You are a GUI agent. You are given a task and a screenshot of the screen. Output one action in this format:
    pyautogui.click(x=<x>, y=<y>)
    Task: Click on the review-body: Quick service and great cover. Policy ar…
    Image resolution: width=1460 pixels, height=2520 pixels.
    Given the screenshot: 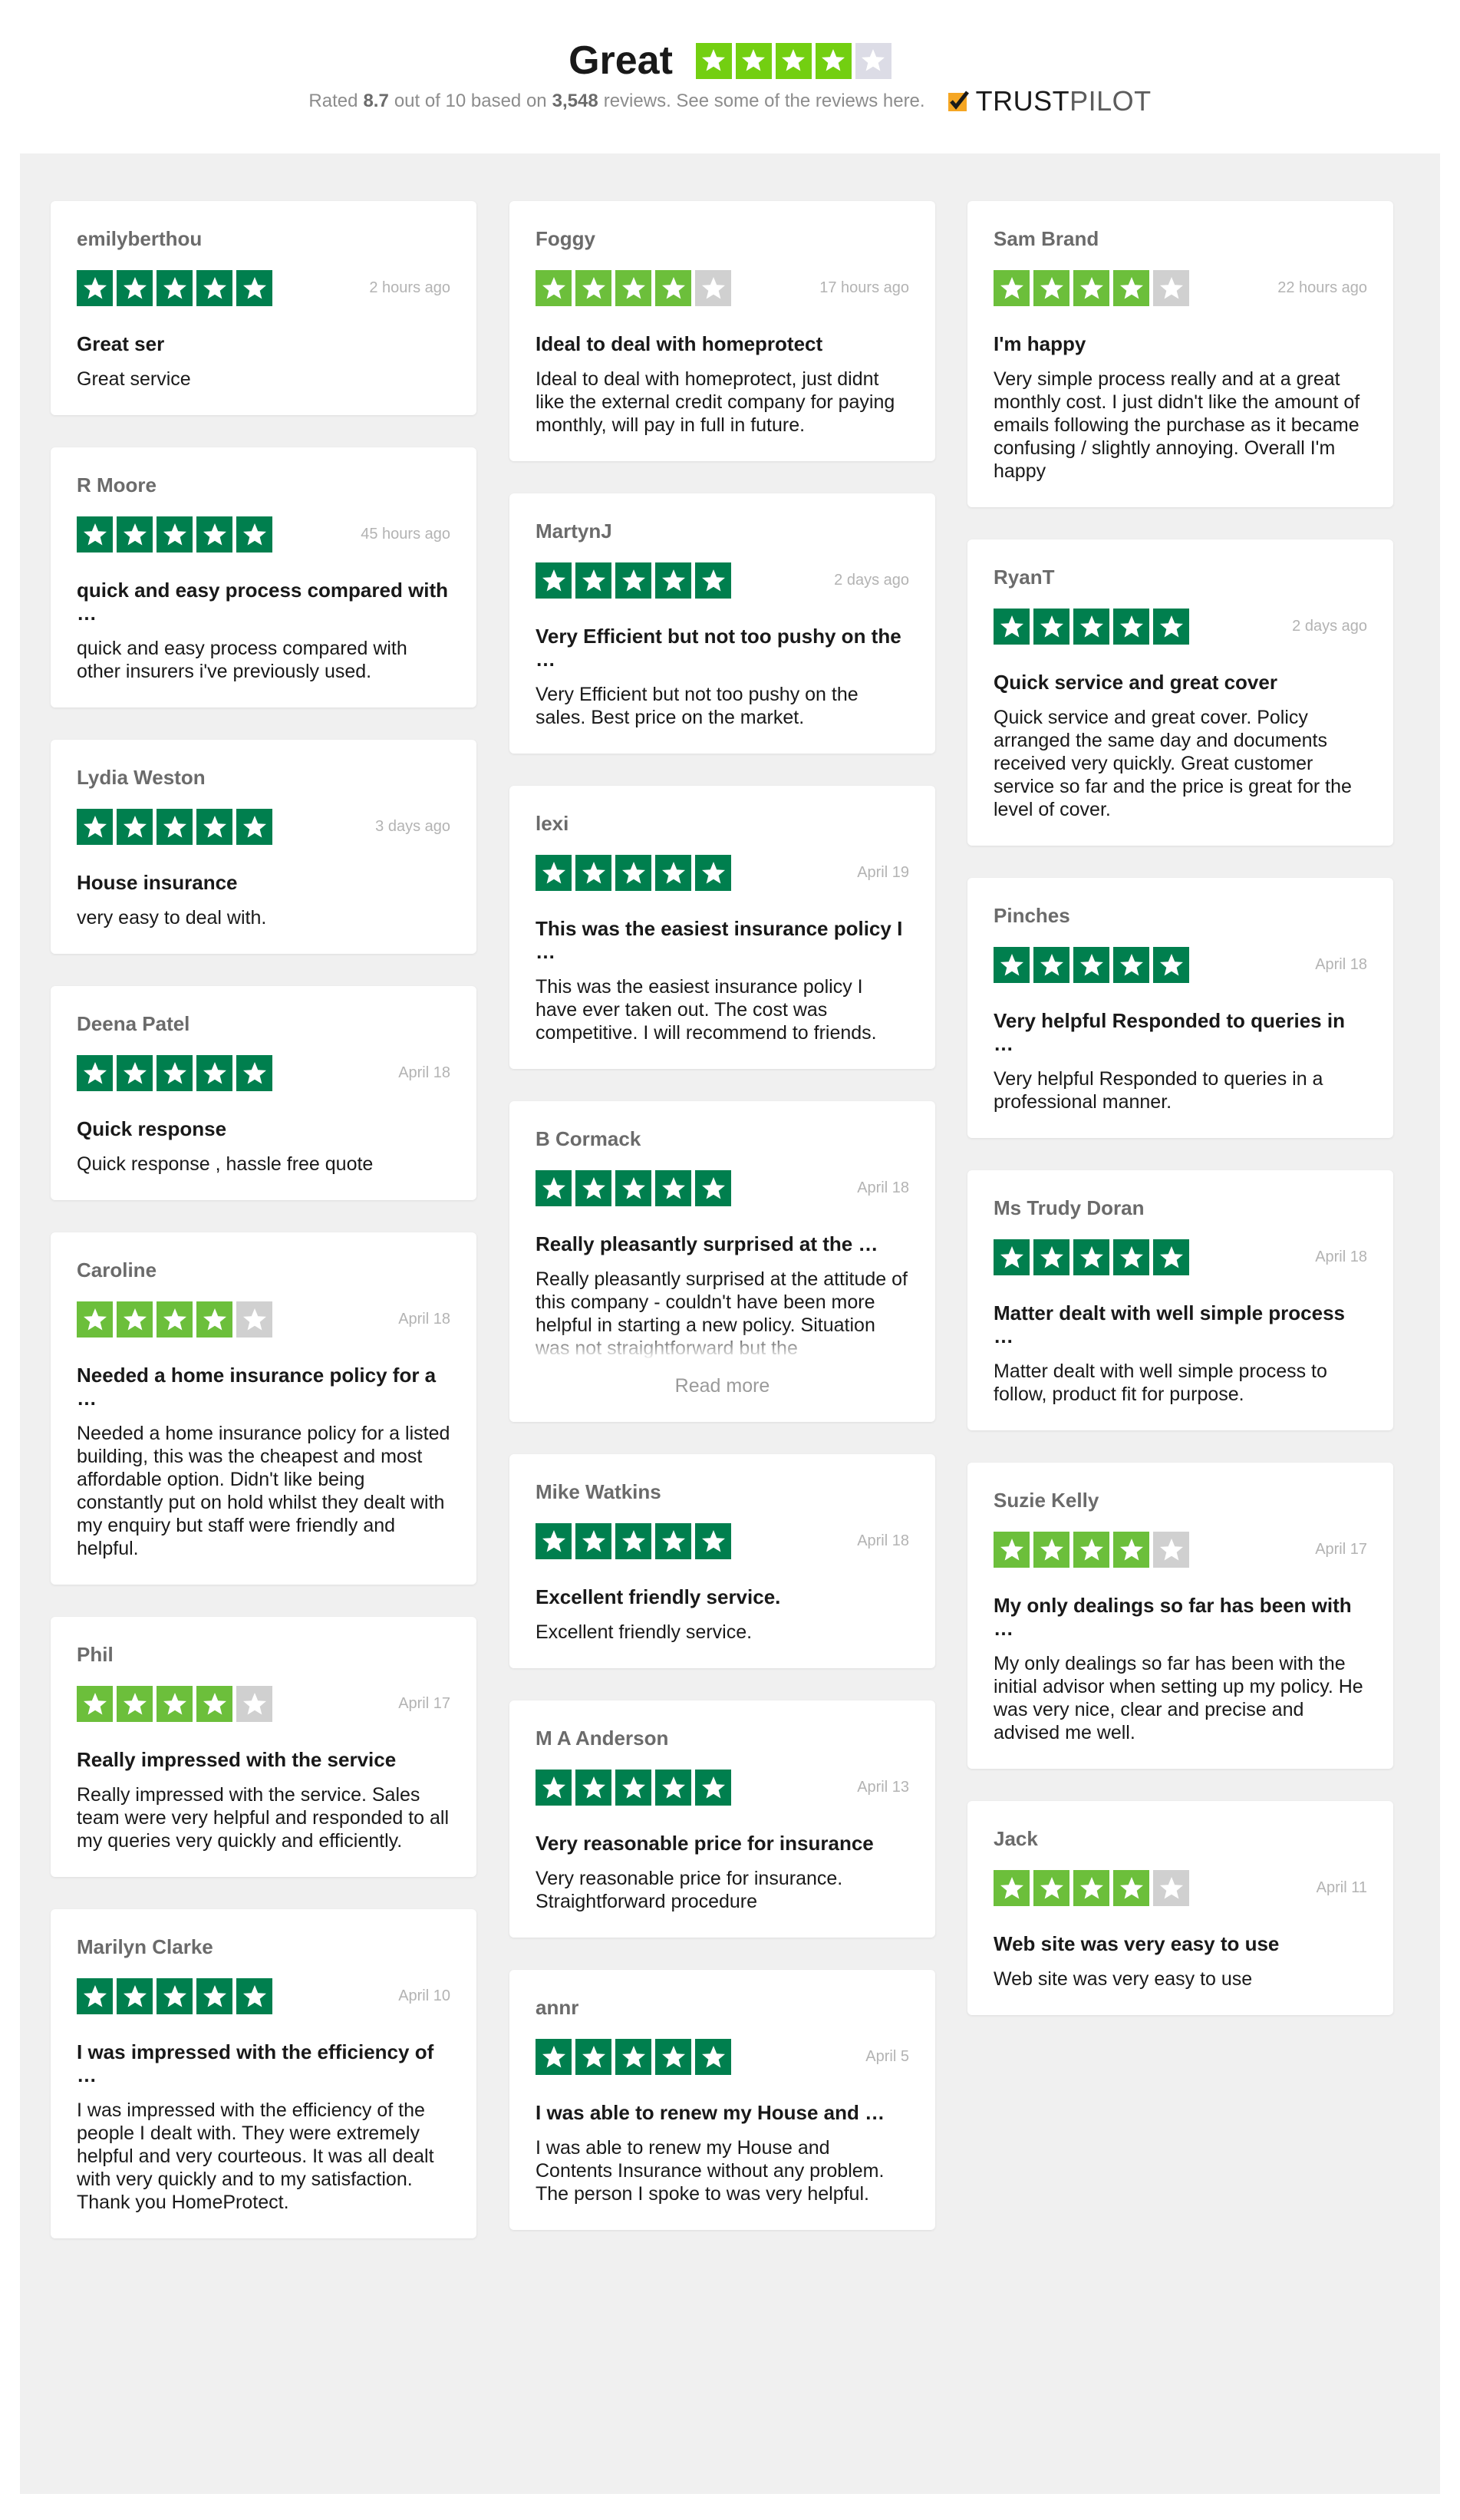 What is the action you would take?
    pyautogui.click(x=1173, y=763)
    